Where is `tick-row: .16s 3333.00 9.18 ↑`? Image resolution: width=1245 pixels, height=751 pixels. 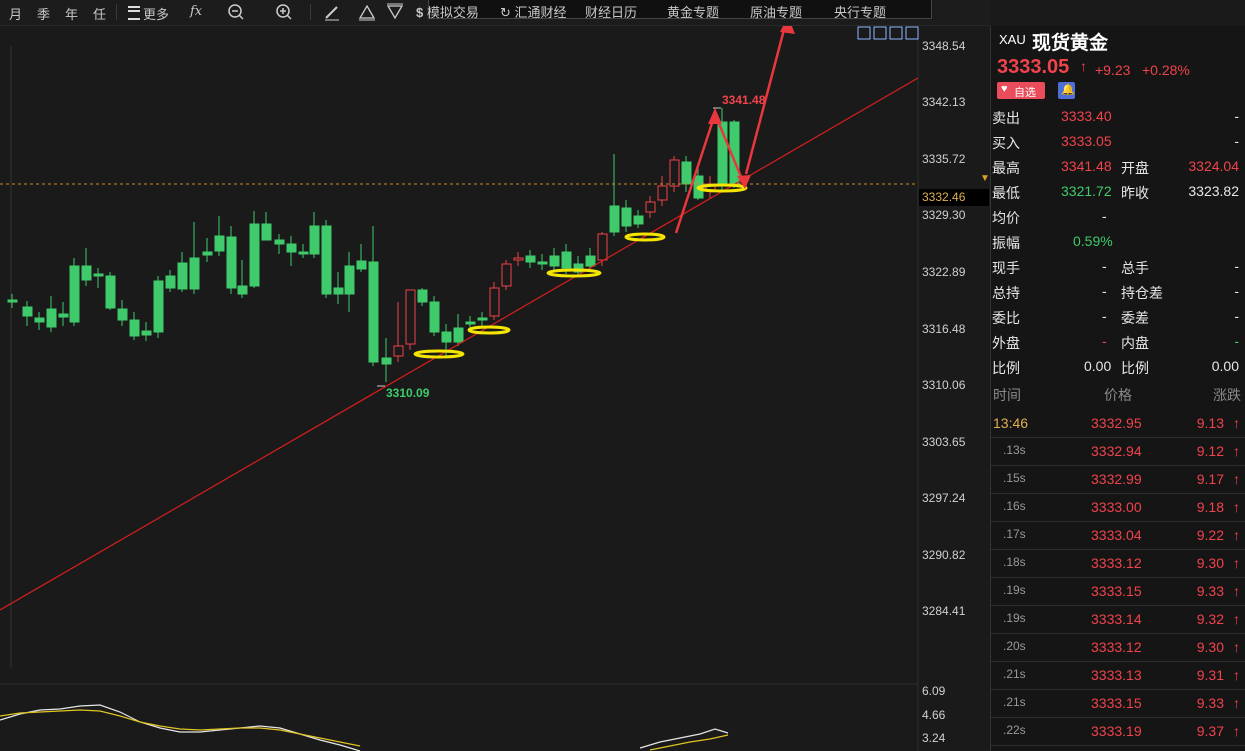 tick-row: .16s 3333.00 9.18 ↑ is located at coordinates (1118, 507).